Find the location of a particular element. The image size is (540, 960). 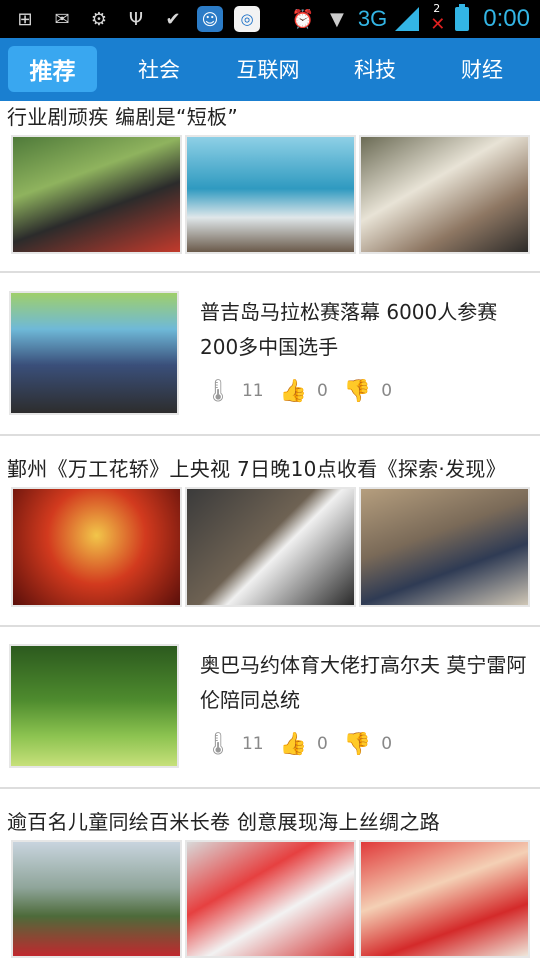

category-tab-bar: 推荐 社会 互联网 科技 财经 is located at coordinates (270, 69).